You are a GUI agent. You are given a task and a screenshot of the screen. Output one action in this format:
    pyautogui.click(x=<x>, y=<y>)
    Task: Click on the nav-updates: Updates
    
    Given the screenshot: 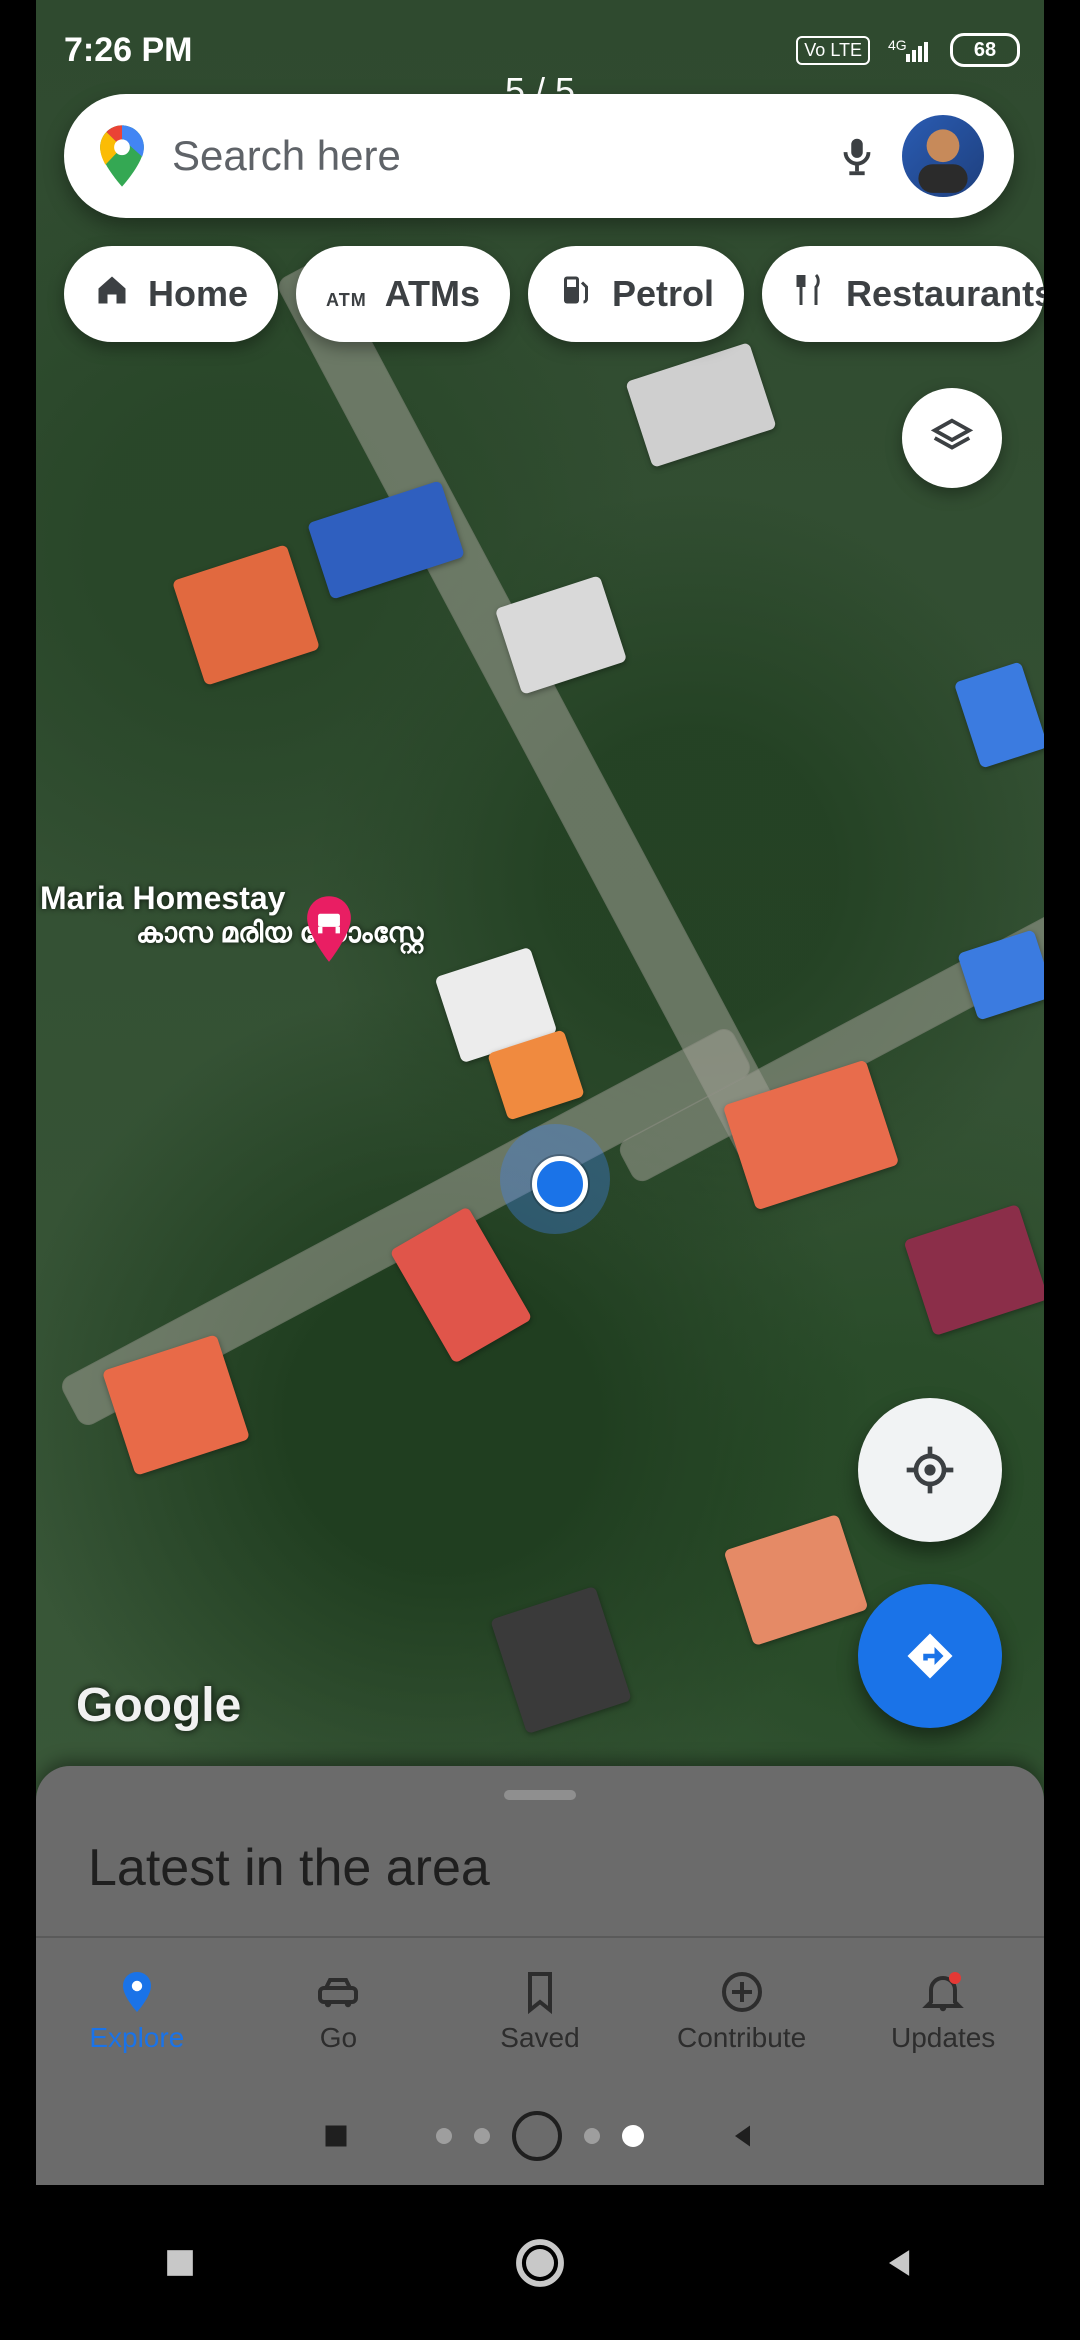 What is the action you would take?
    pyautogui.click(x=943, y=2011)
    